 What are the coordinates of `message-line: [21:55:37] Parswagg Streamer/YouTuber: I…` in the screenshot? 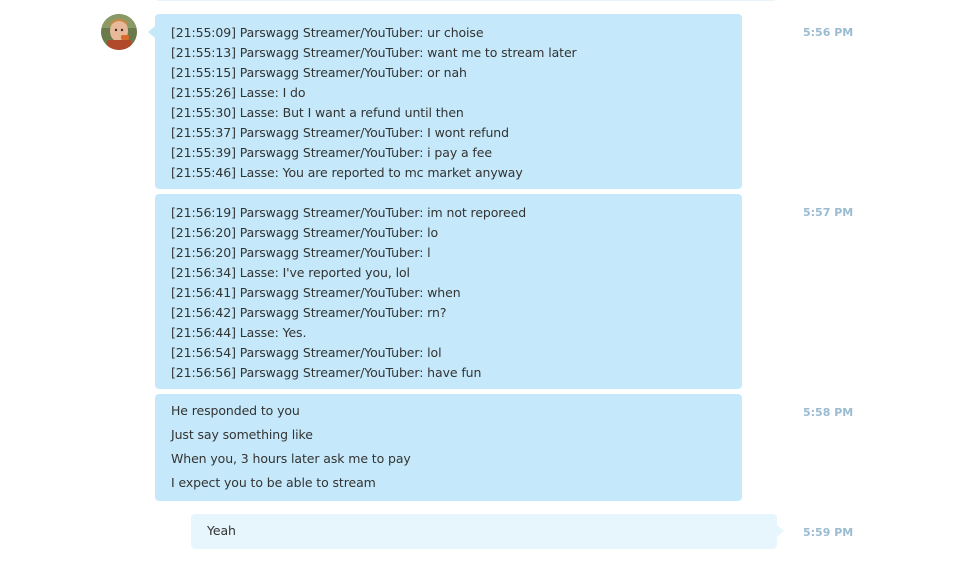 It's located at (340, 132).